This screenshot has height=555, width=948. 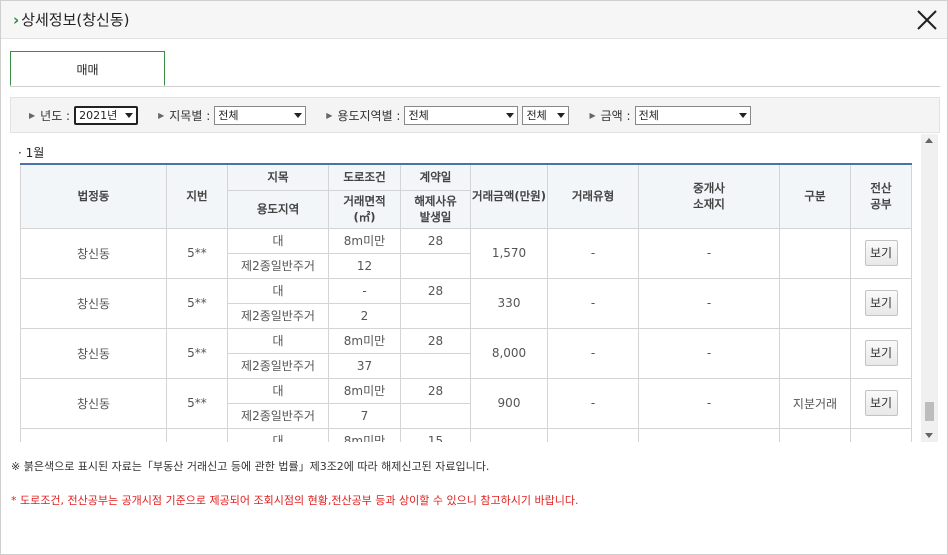 I want to click on vertical-scrollbar, so click(x=929, y=288).